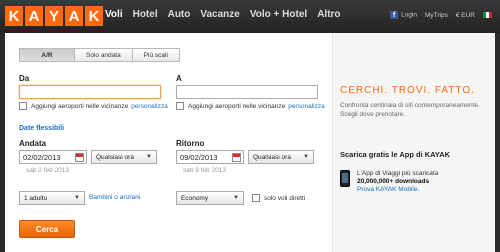 This screenshot has height=252, width=500. Describe the element at coordinates (190, 143) in the screenshot. I see `return-label: Ritorno` at that location.